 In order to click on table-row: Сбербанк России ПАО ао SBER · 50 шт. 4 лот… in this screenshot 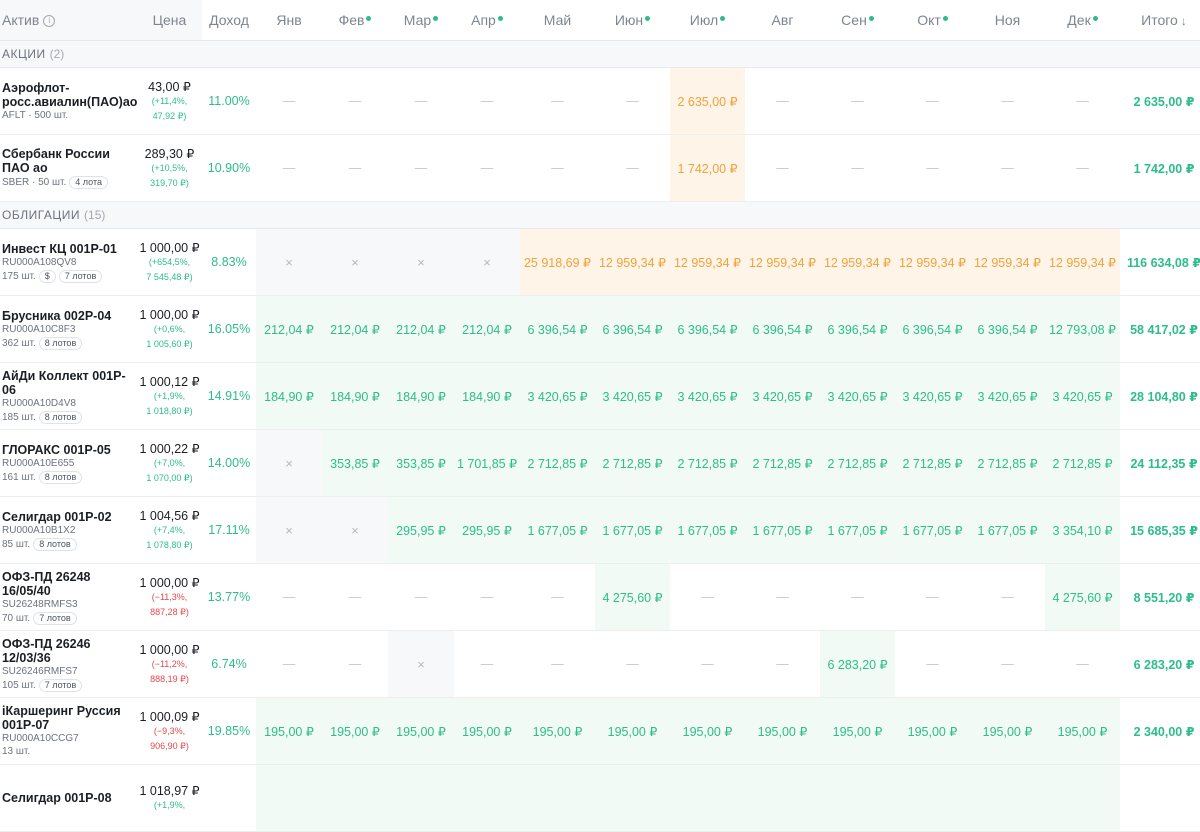, I will do `click(600, 168)`.